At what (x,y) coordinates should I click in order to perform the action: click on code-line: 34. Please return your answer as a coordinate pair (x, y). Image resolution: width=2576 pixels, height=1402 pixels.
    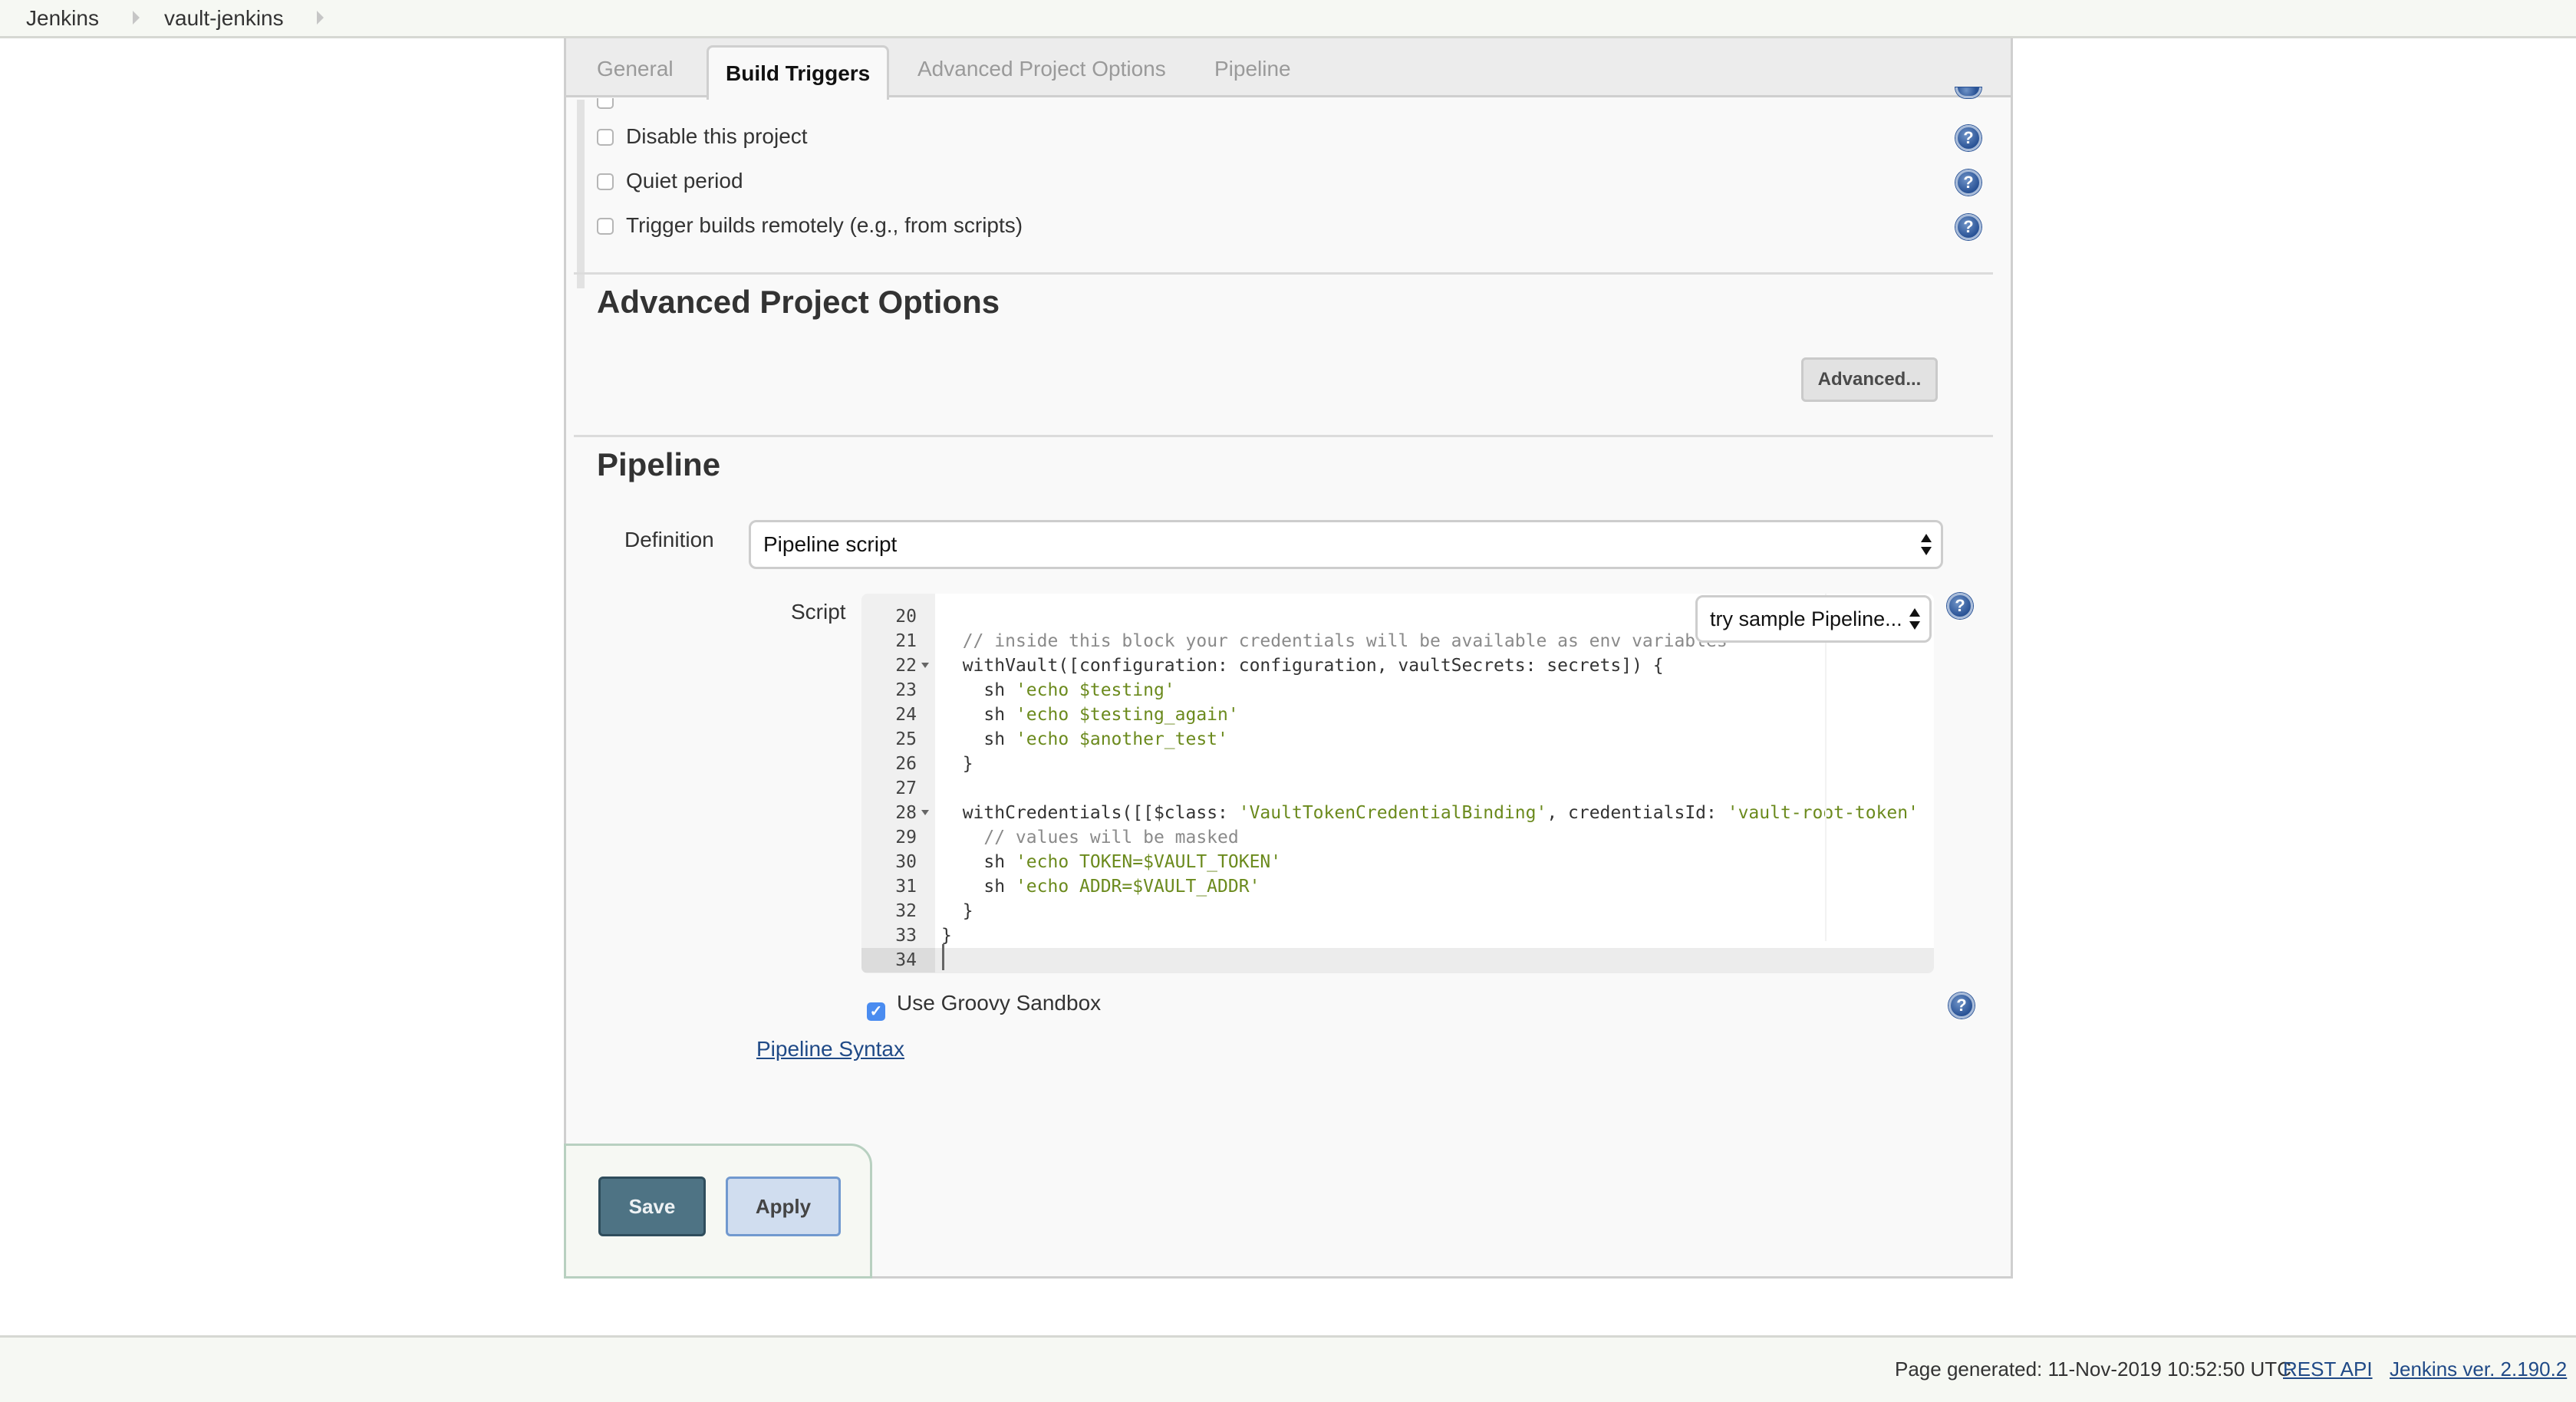
    Looking at the image, I should click on (1397, 960).